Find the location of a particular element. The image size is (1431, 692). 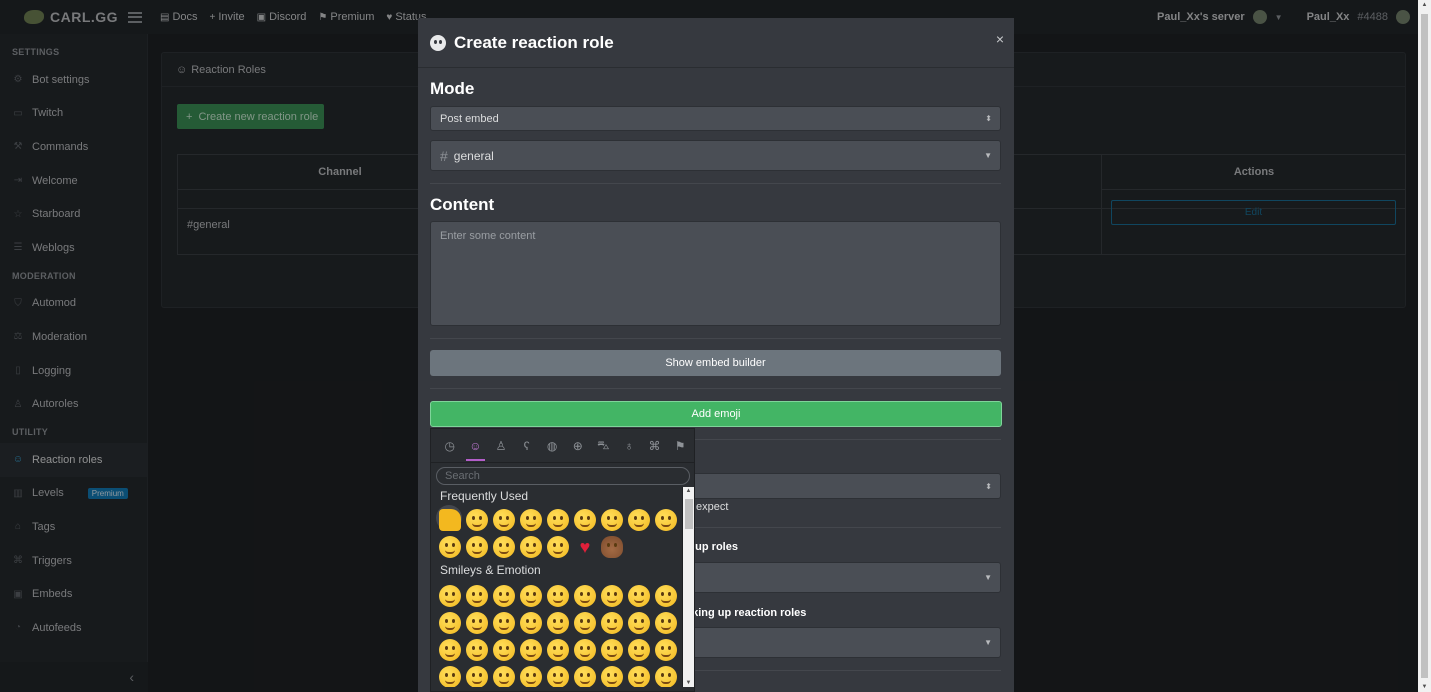

tongue-emoji is located at coordinates (558, 650).